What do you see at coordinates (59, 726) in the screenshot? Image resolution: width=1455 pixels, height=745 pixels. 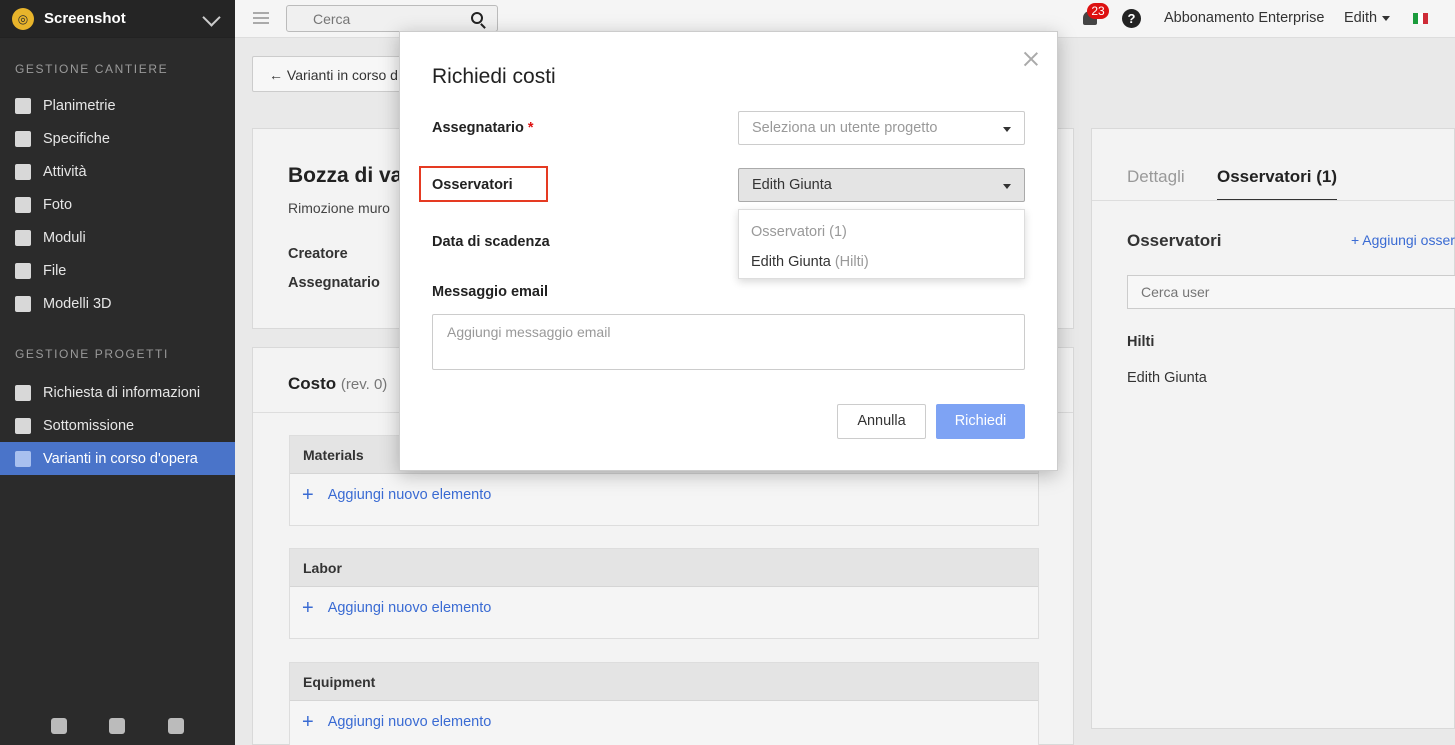 I see `users-icon` at bounding box center [59, 726].